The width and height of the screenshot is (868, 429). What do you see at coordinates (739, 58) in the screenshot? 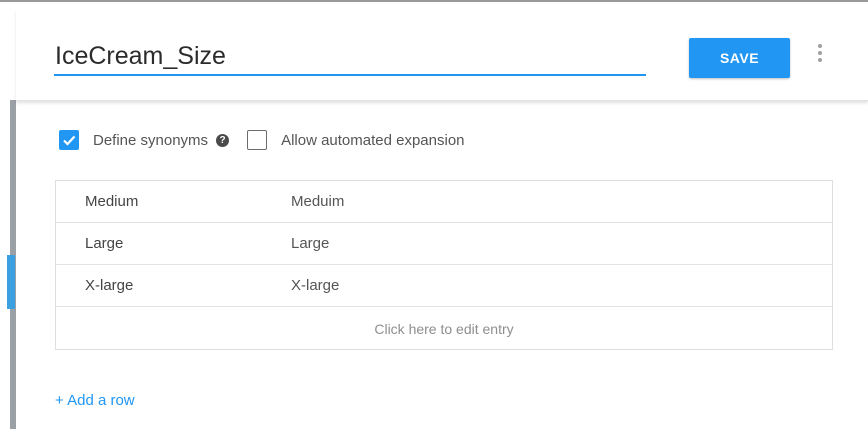
I see `save-button: SAVE` at bounding box center [739, 58].